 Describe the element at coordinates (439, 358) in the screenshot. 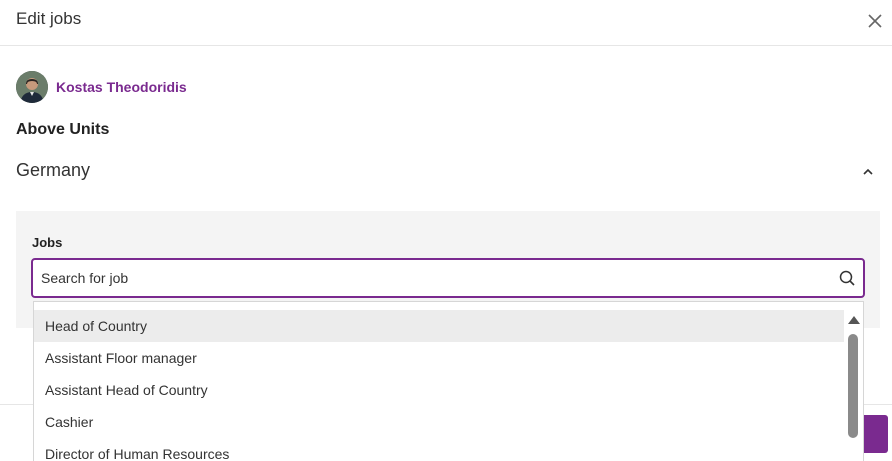

I see `job-option: Assistant Floor manager` at that location.